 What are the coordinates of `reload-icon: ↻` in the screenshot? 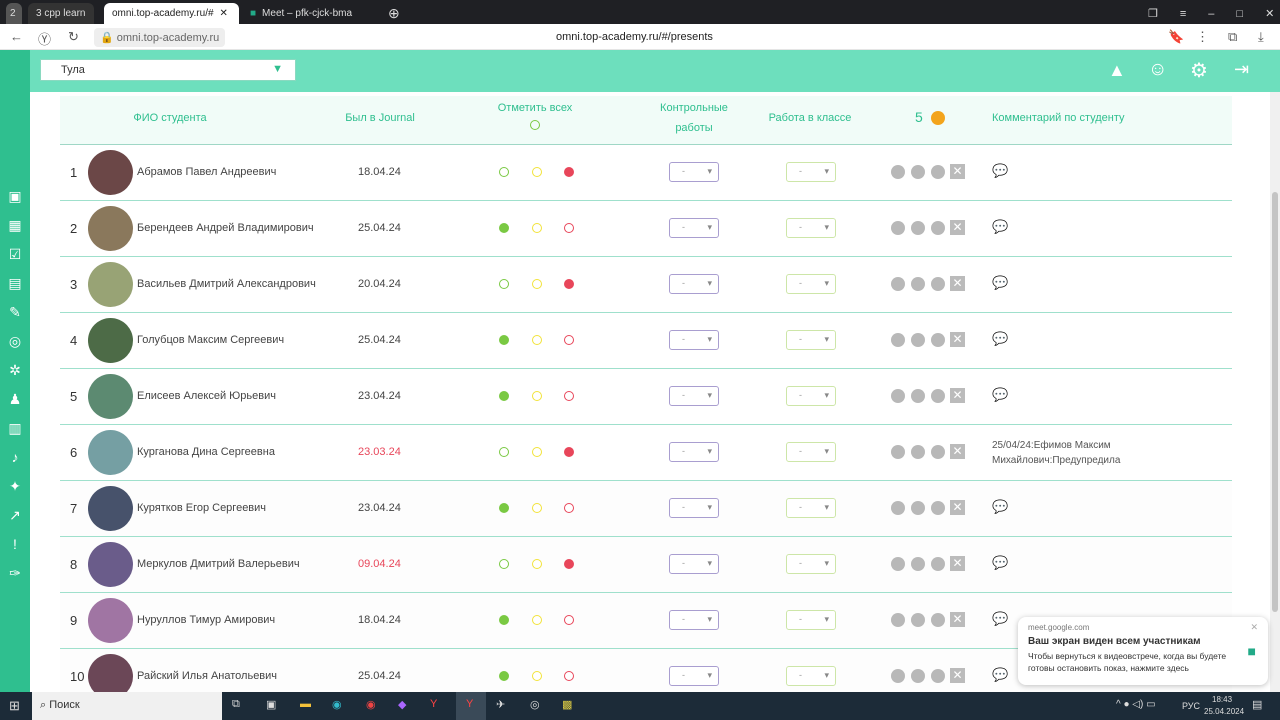 It's located at (73, 37).